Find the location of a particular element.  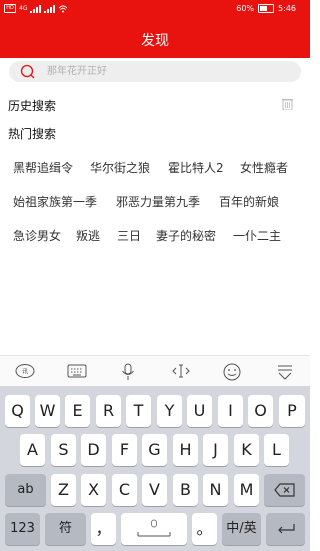

hot-tag: 百年的新娘 is located at coordinates (249, 201).